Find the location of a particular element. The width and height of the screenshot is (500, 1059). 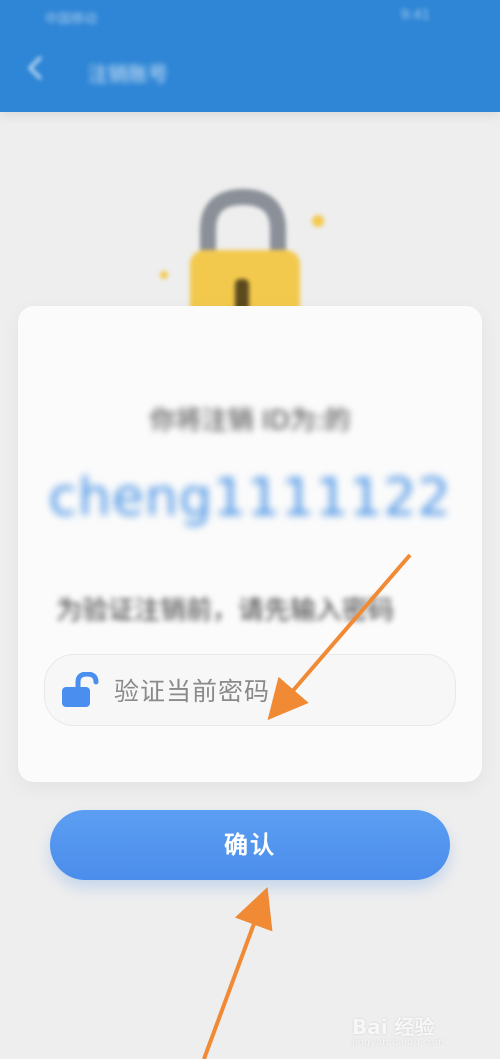

watermark-text: Bai 经验 is located at coordinates (393, 1027).